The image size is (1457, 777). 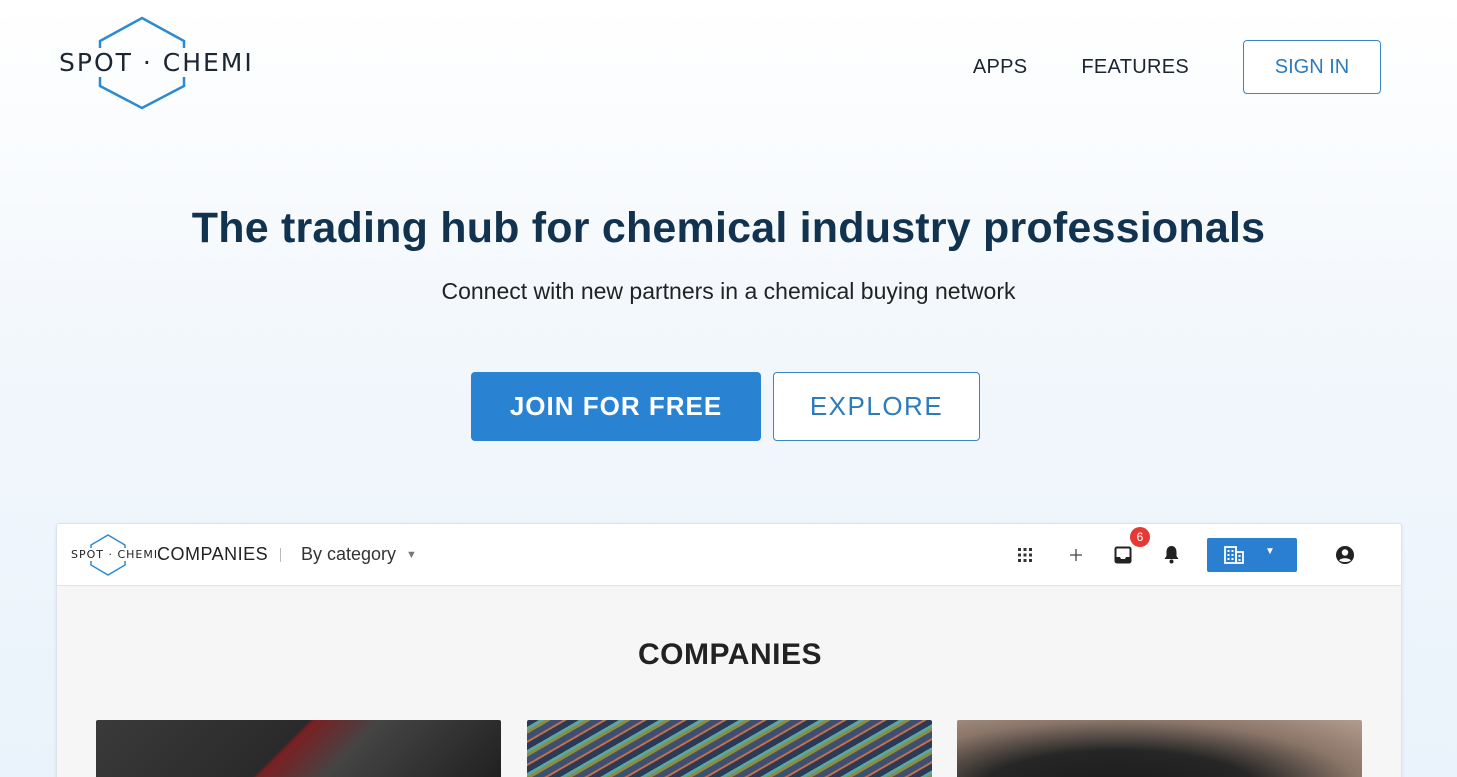 What do you see at coordinates (212, 554) in the screenshot?
I see `preview-section-label: COMPANIES` at bounding box center [212, 554].